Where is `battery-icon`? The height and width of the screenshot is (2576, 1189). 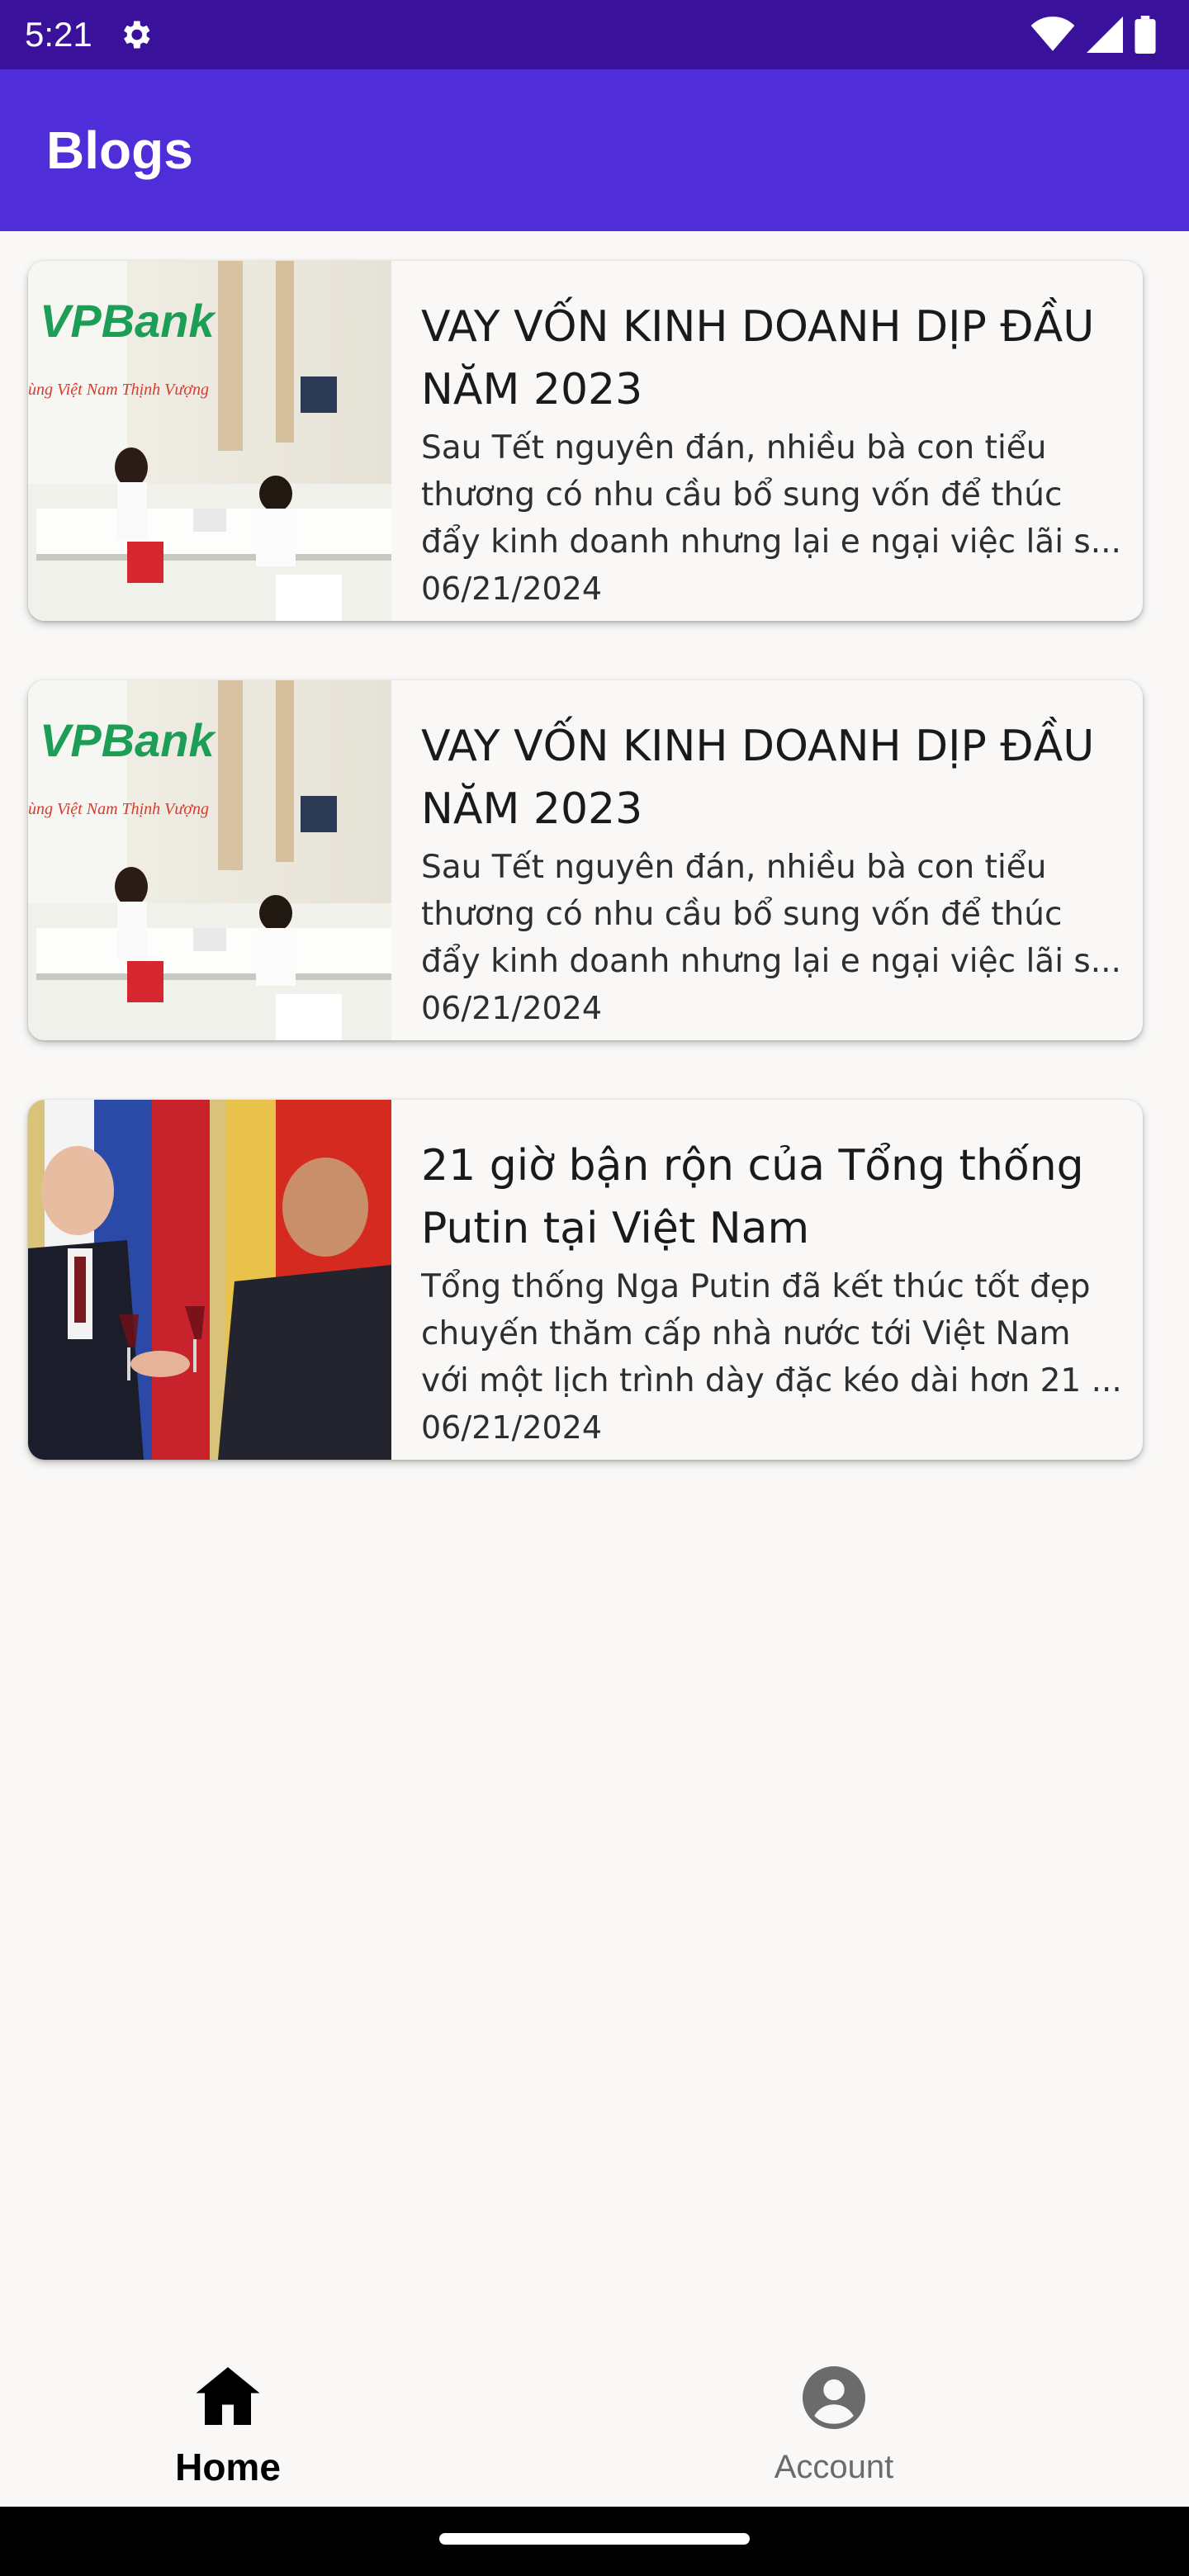
battery-icon is located at coordinates (1145, 35).